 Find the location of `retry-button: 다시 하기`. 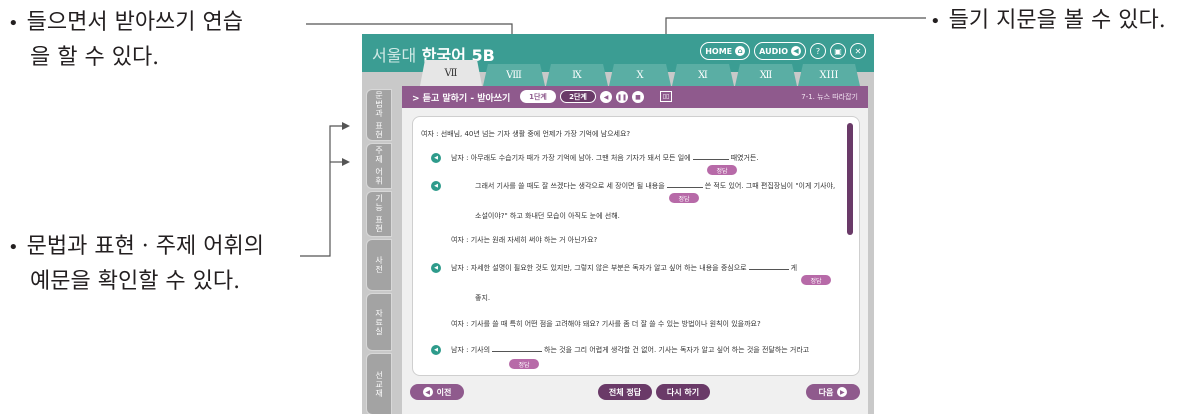

retry-button: 다시 하기 is located at coordinates (683, 392).